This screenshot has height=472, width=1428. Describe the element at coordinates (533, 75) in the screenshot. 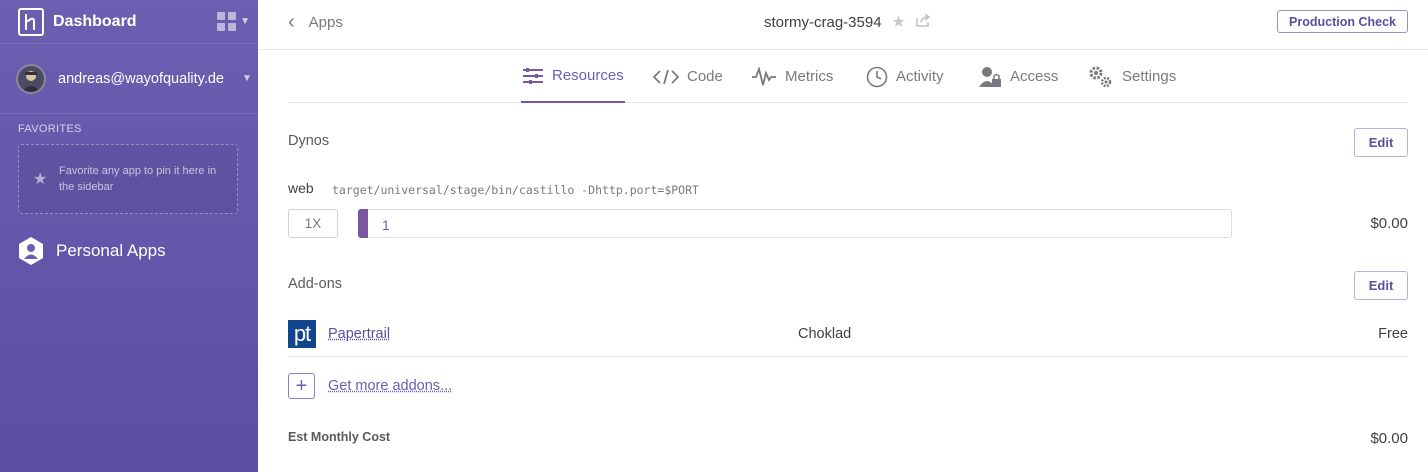

I see `resources-icon` at that location.